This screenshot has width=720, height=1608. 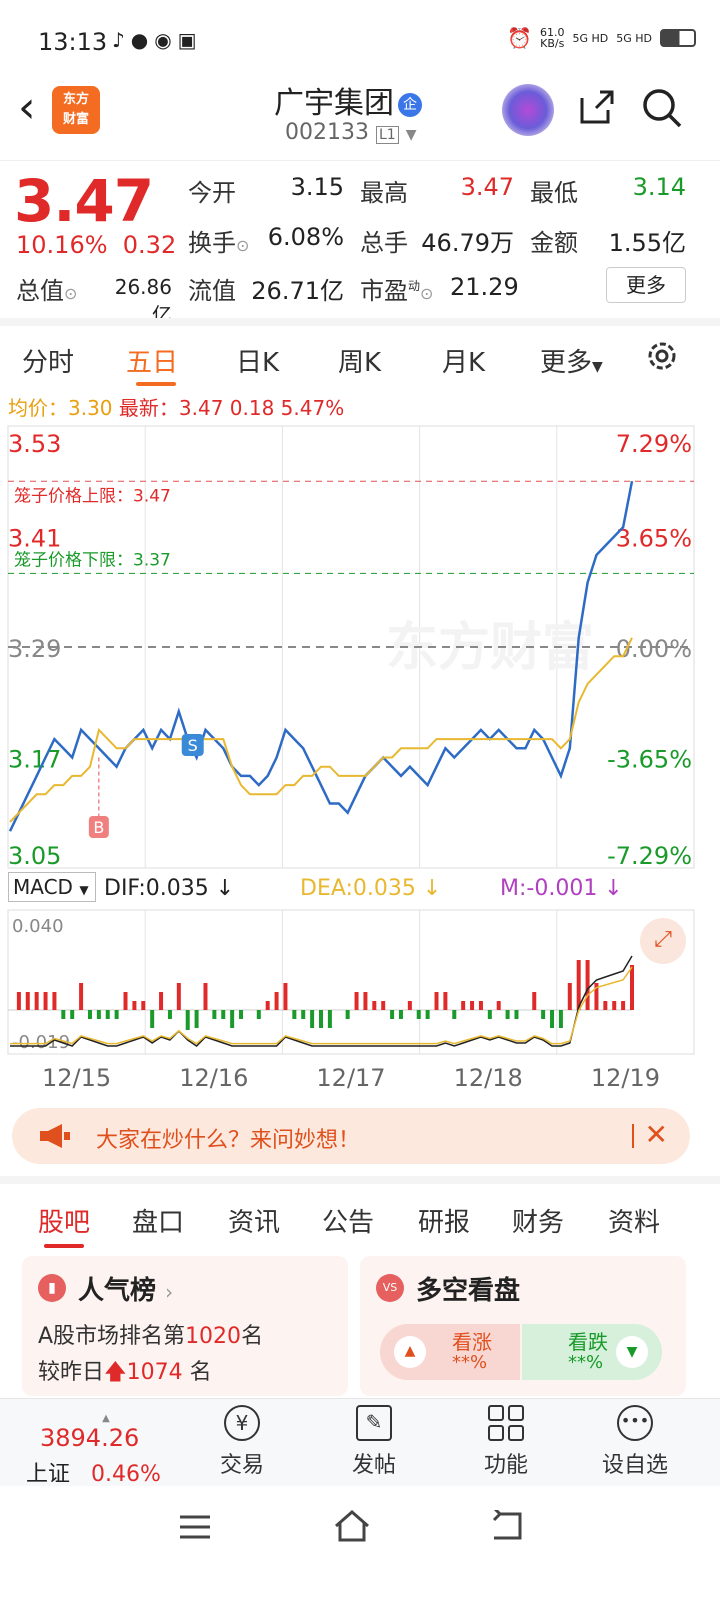 What do you see at coordinates (634, 1220) in the screenshot?
I see `tab-profile: 资料` at bounding box center [634, 1220].